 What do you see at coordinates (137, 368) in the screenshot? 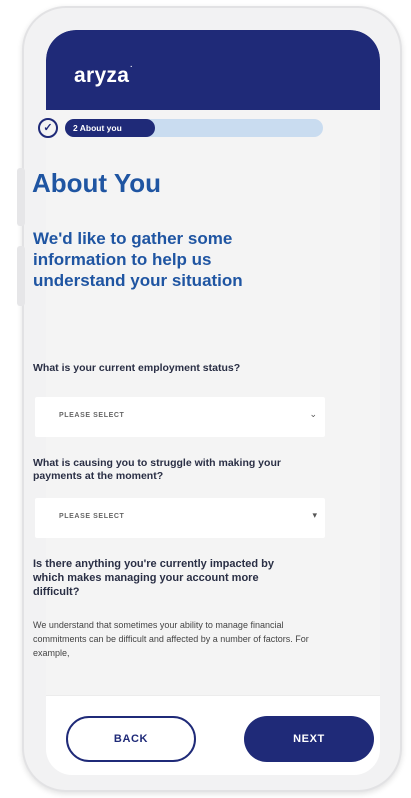
I see `employment-status-label: What is your current employment status?` at bounding box center [137, 368].